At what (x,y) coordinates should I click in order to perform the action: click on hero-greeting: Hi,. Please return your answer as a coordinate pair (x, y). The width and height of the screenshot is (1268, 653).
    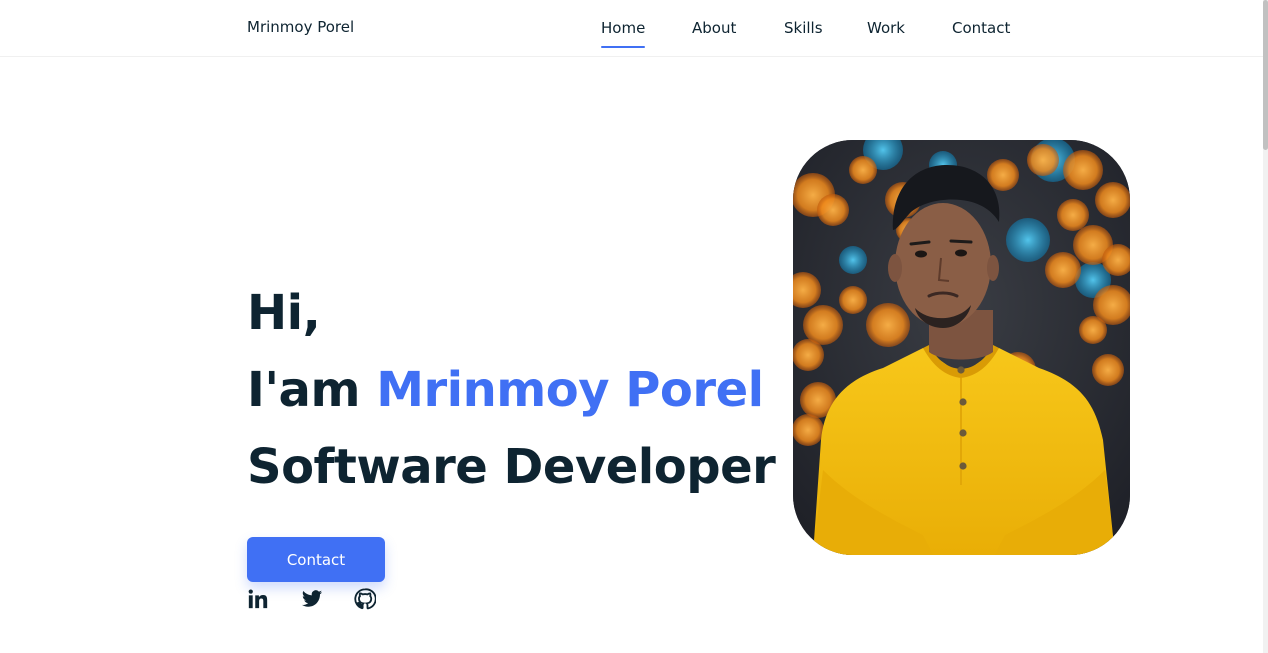
    Looking at the image, I should click on (284, 313).